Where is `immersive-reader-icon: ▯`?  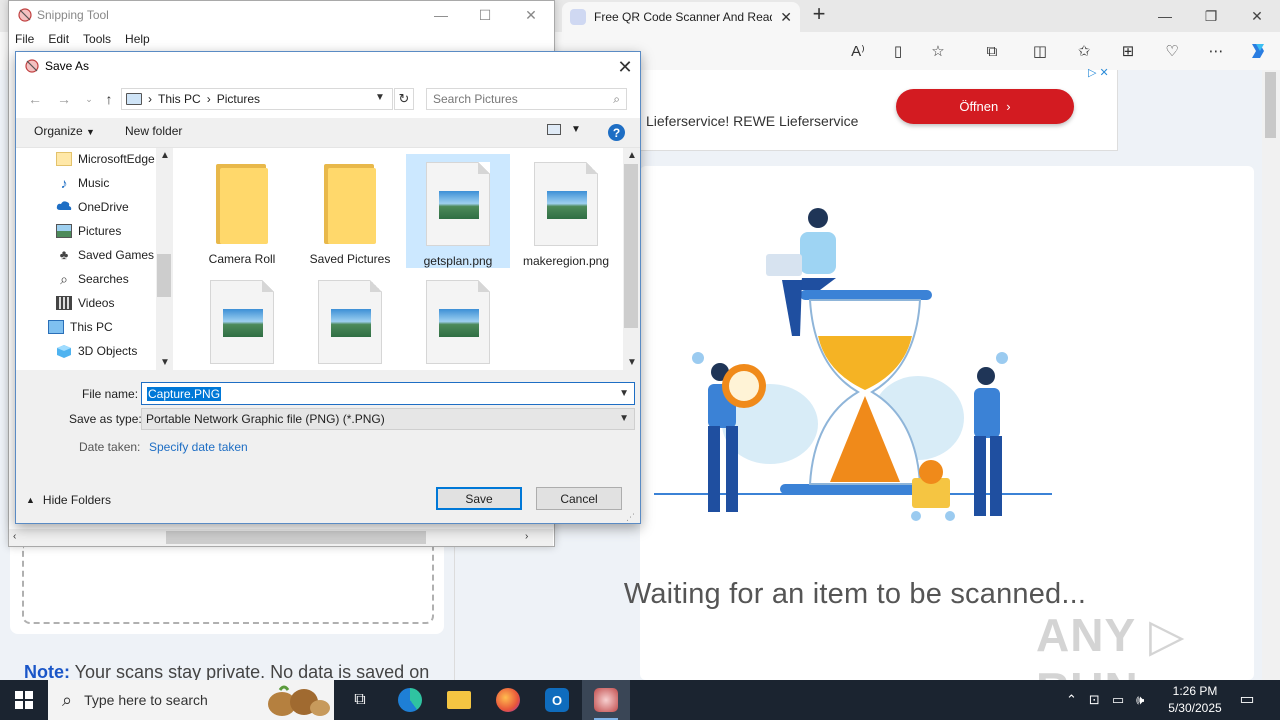 immersive-reader-icon: ▯ is located at coordinates (898, 51).